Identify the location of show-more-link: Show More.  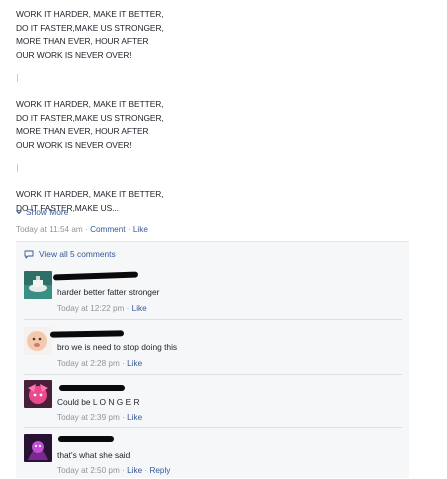
(42, 212).